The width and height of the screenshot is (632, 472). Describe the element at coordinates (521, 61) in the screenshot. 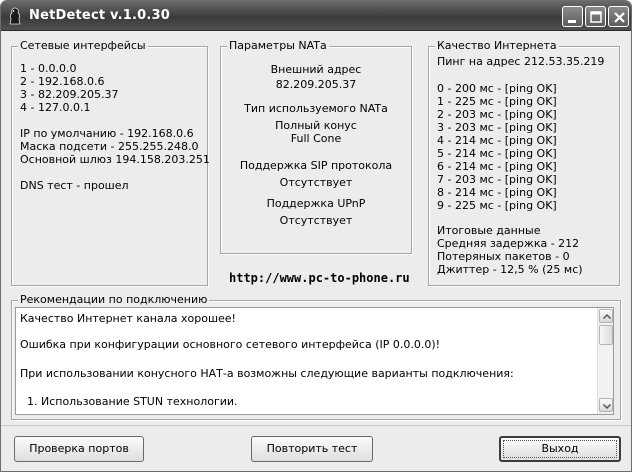

I see `ping-header: Пинг на адрес 212.53.35.219` at that location.